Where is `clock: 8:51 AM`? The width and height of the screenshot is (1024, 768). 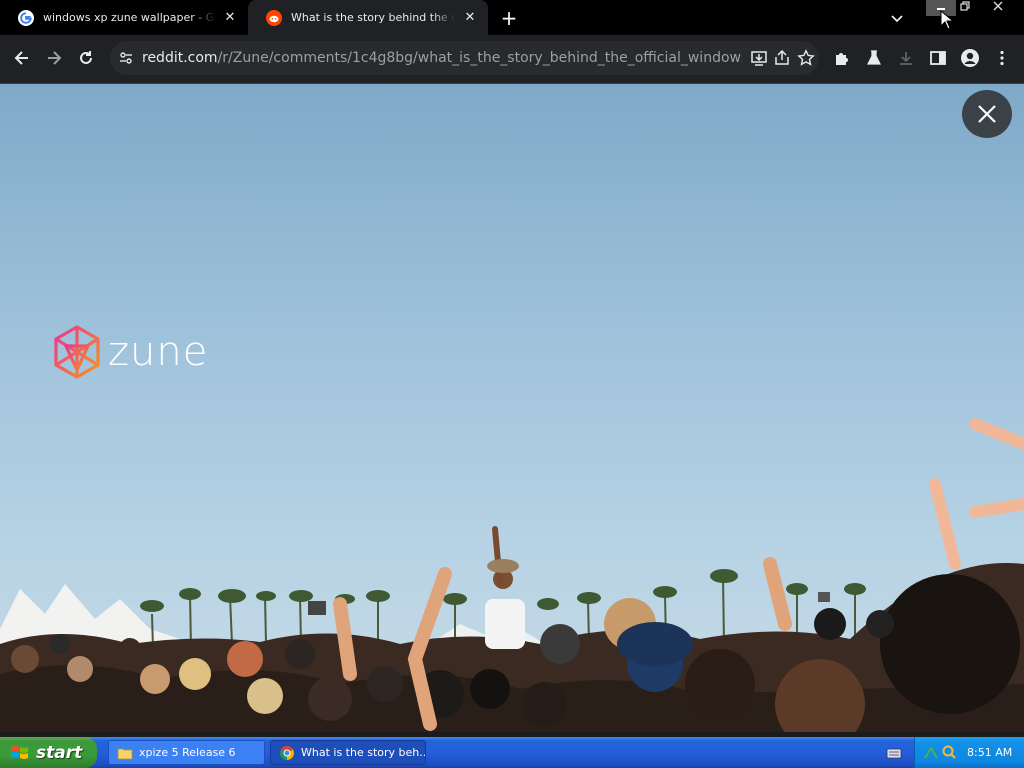
clock: 8:51 AM is located at coordinates (989, 752).